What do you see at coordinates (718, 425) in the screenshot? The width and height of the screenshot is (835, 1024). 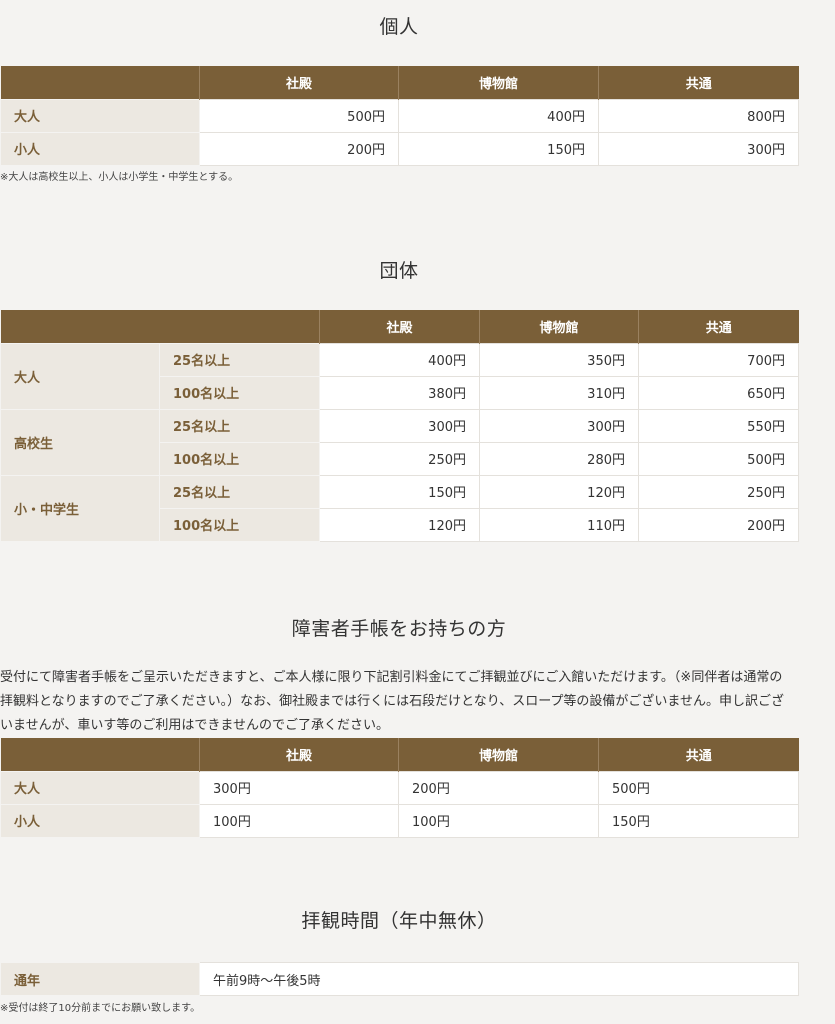 I see `price-cell: 550円` at bounding box center [718, 425].